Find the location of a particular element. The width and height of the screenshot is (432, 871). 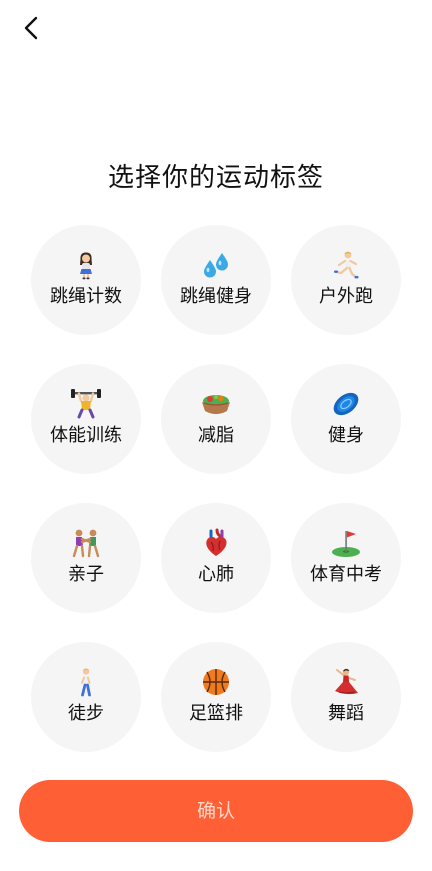

tag-label: 体能训练 is located at coordinates (86, 435).